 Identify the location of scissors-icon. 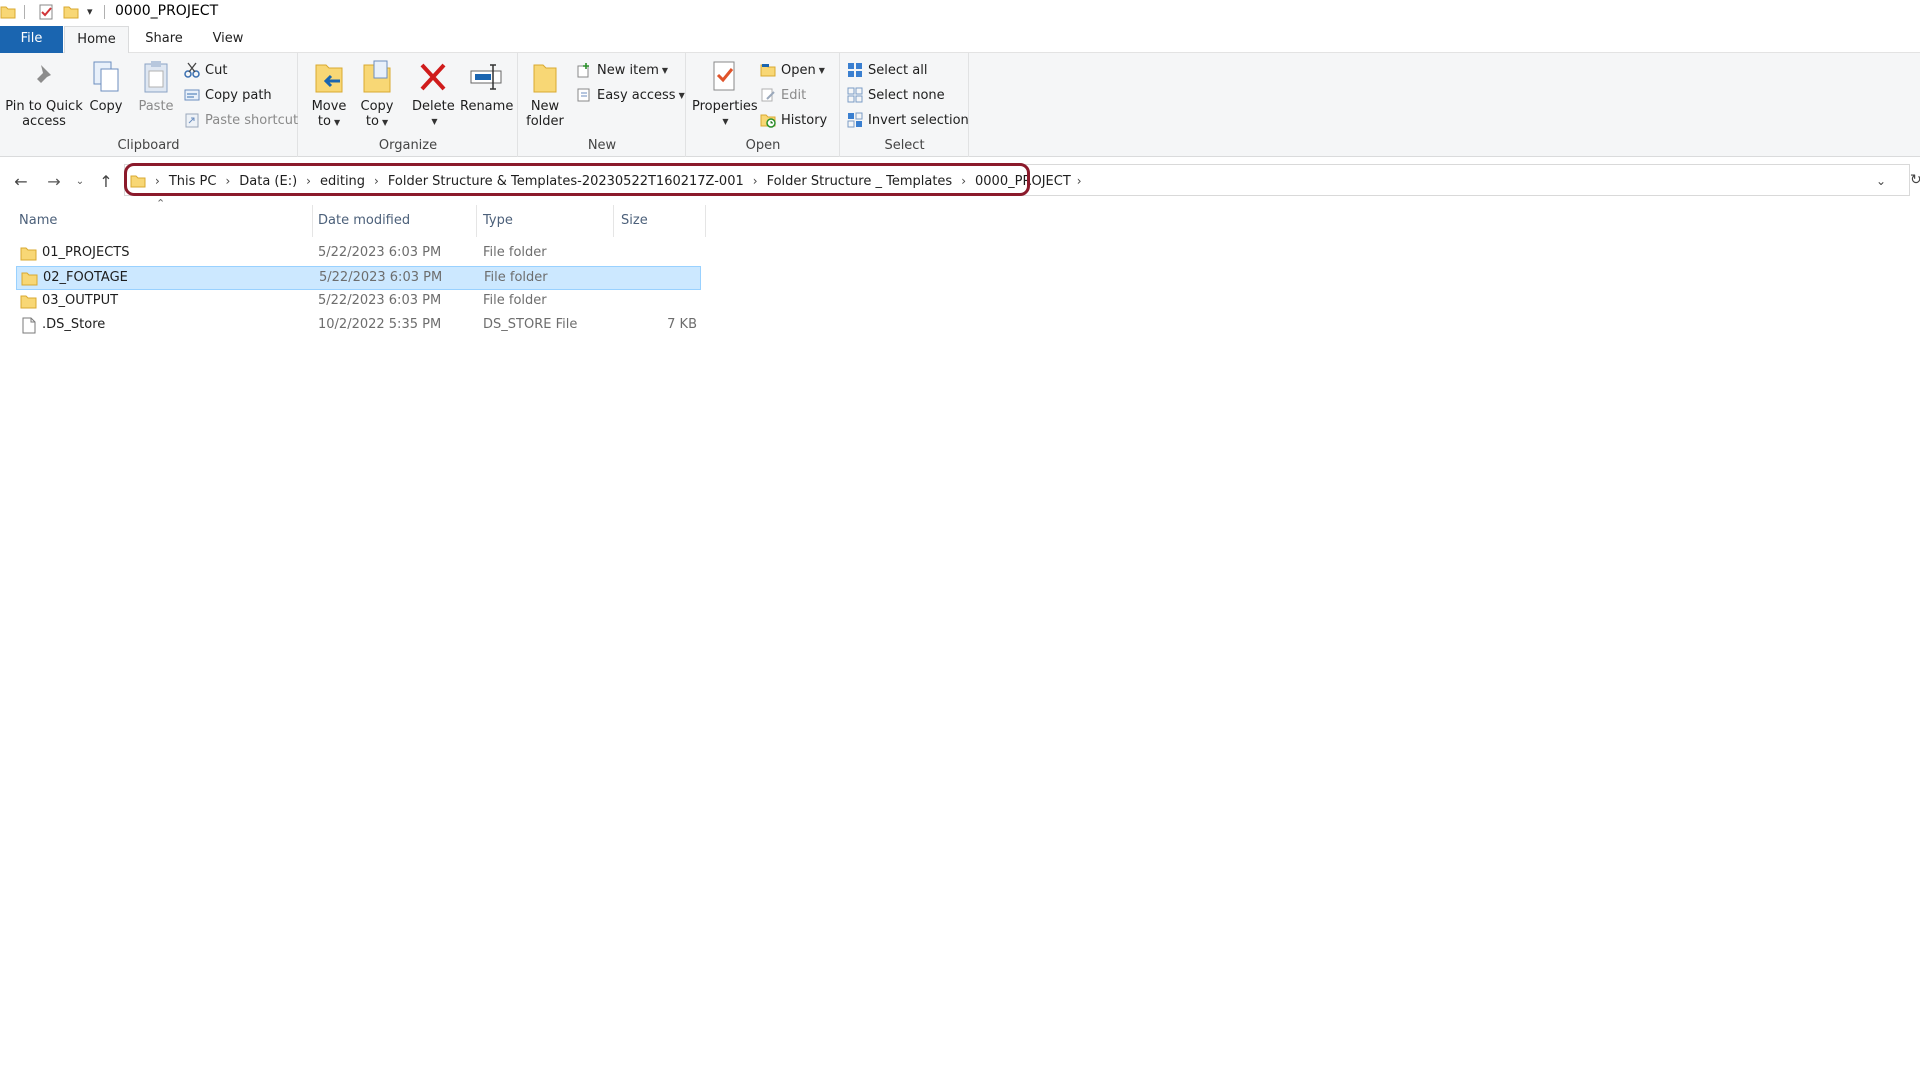
(192, 70).